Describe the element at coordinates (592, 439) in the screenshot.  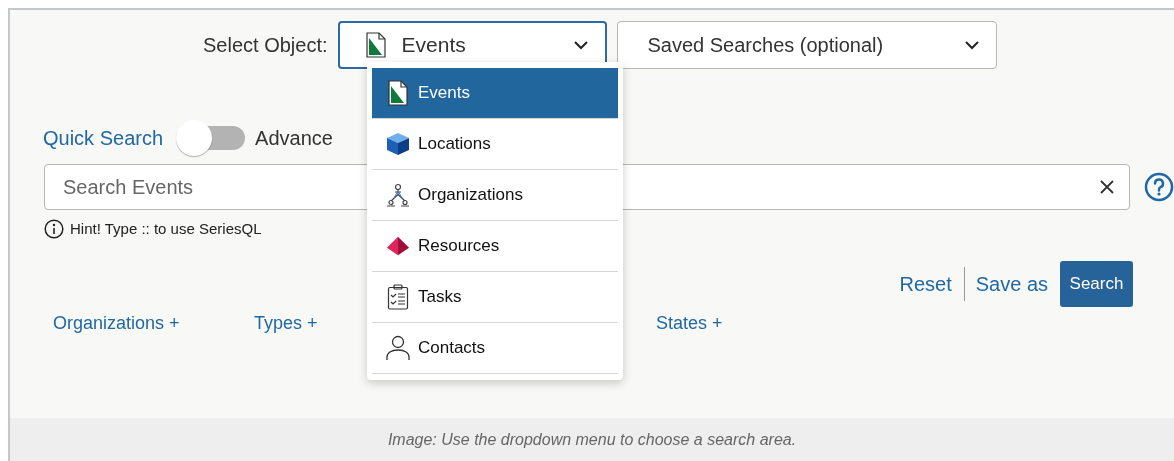
I see `caption: Image: Use the dropdown menu to choose a search area.` at that location.